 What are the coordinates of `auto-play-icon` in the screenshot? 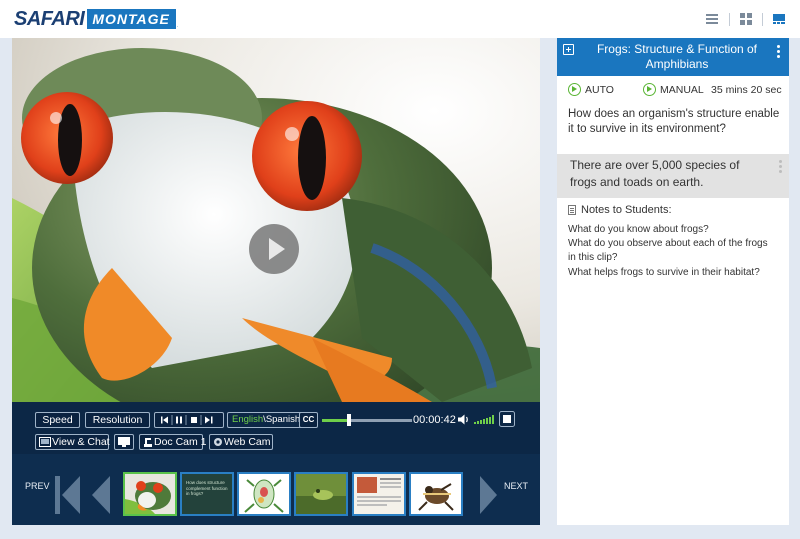 It's located at (574, 89).